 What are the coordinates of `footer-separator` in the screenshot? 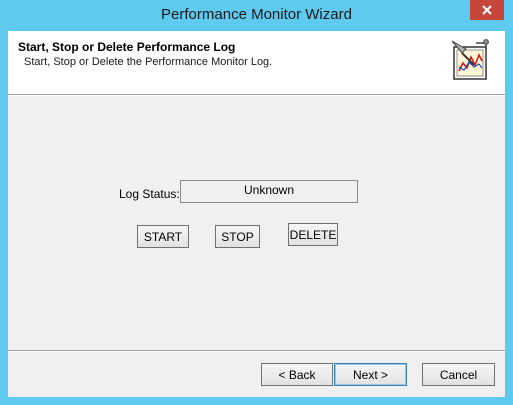 It's located at (256, 351).